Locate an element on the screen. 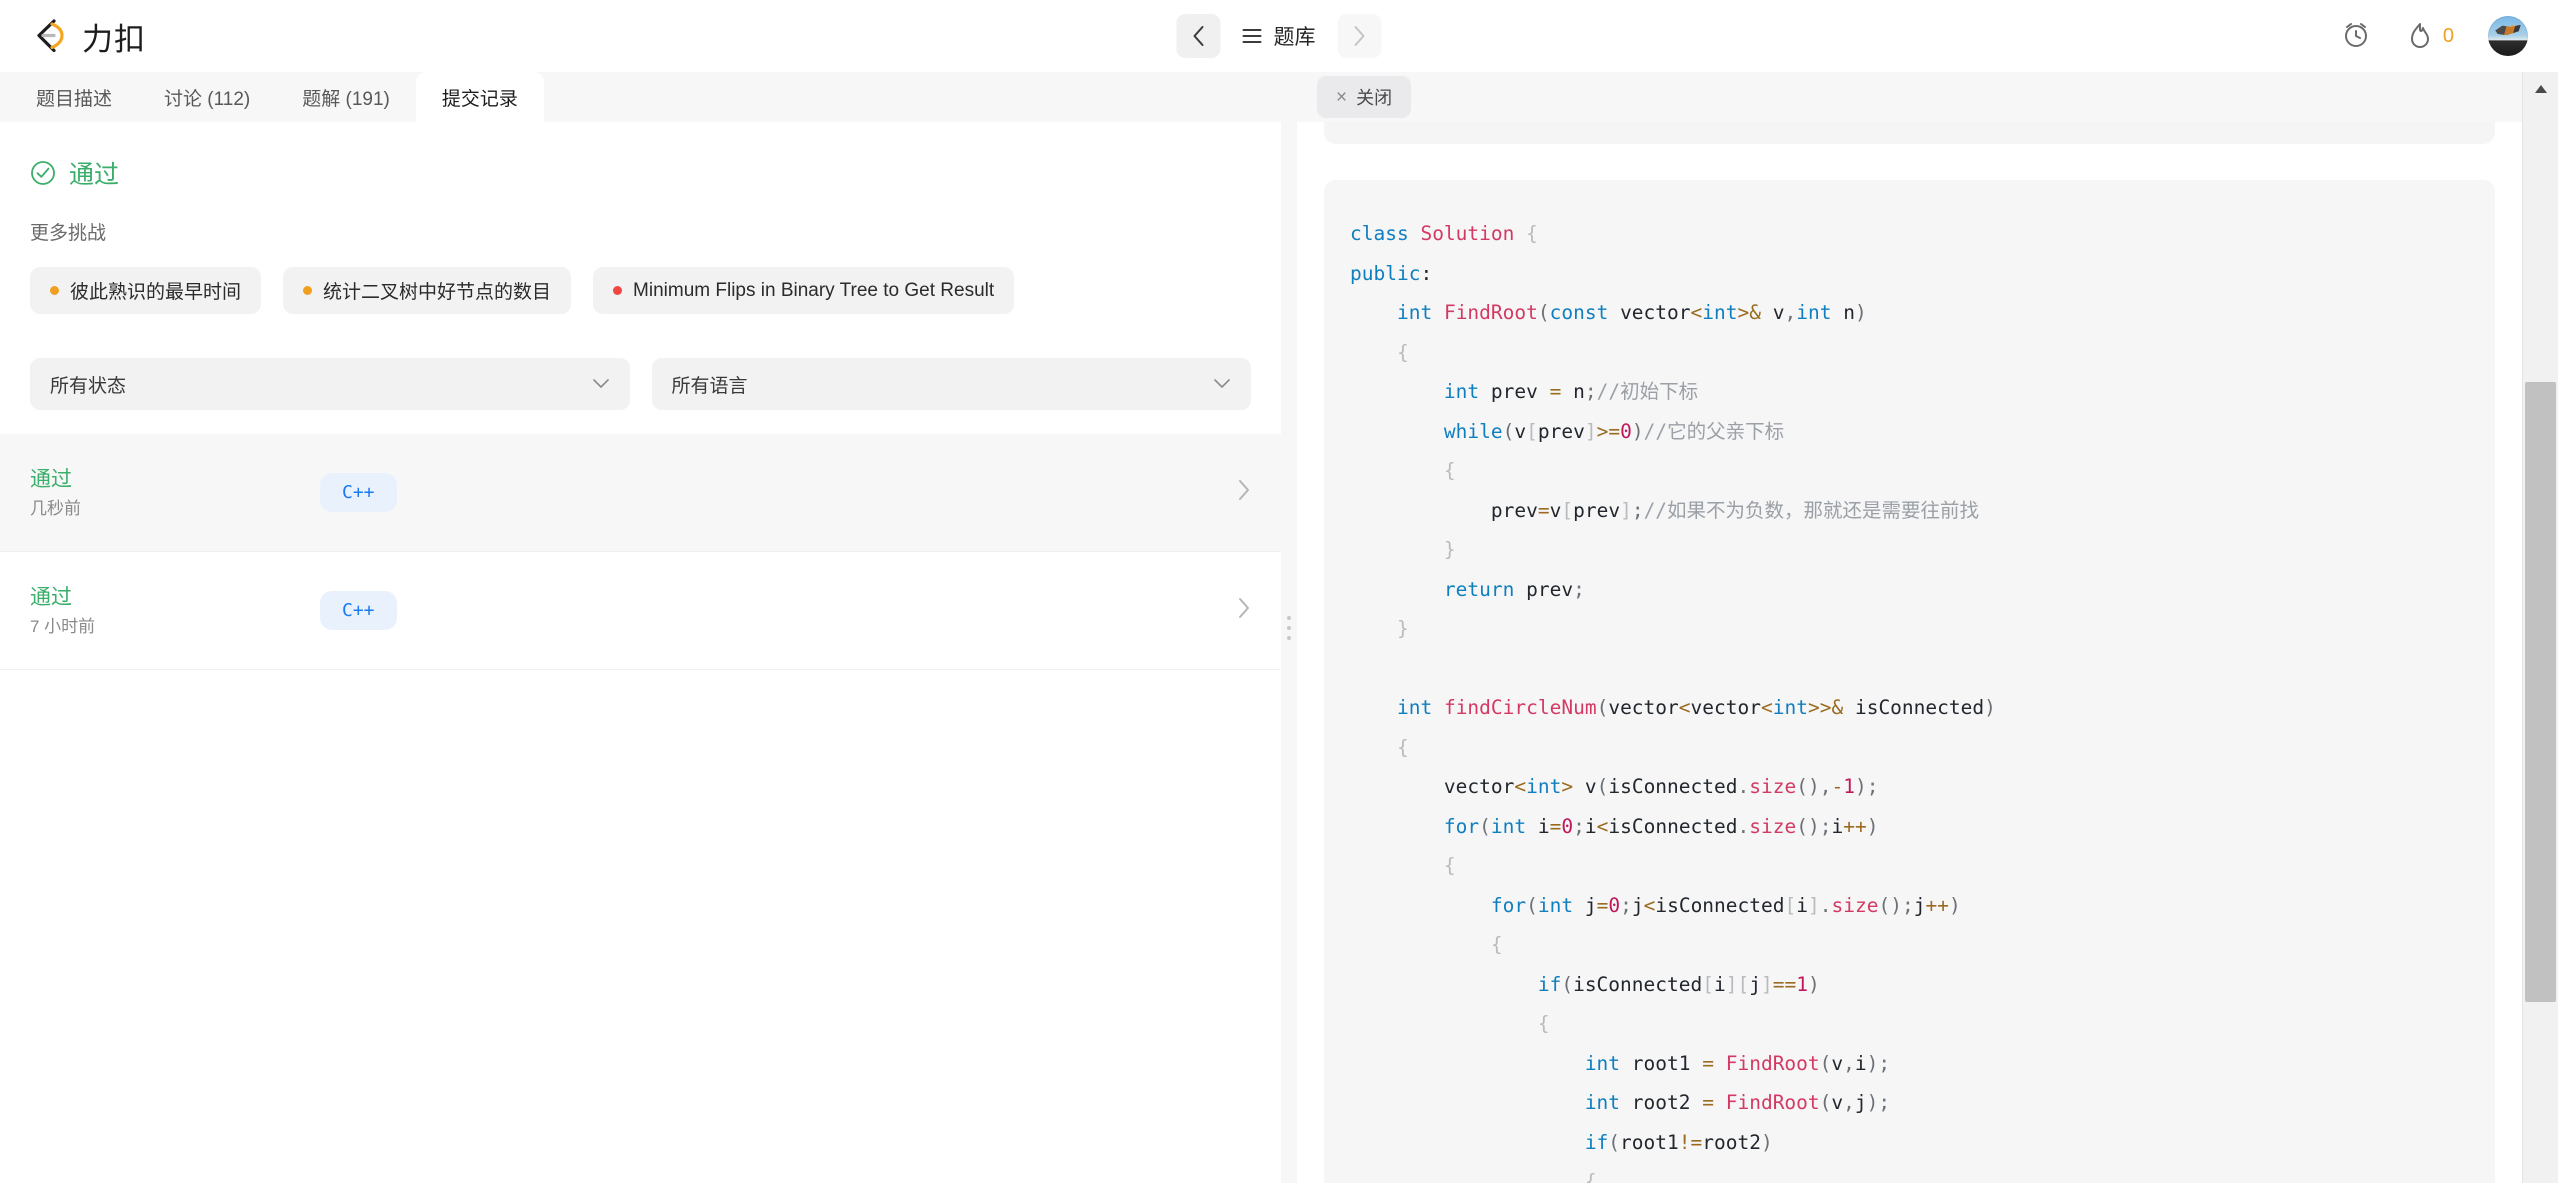 Image resolution: width=2558 pixels, height=1183 pixels. close-button: × 关闭 is located at coordinates (1364, 97).